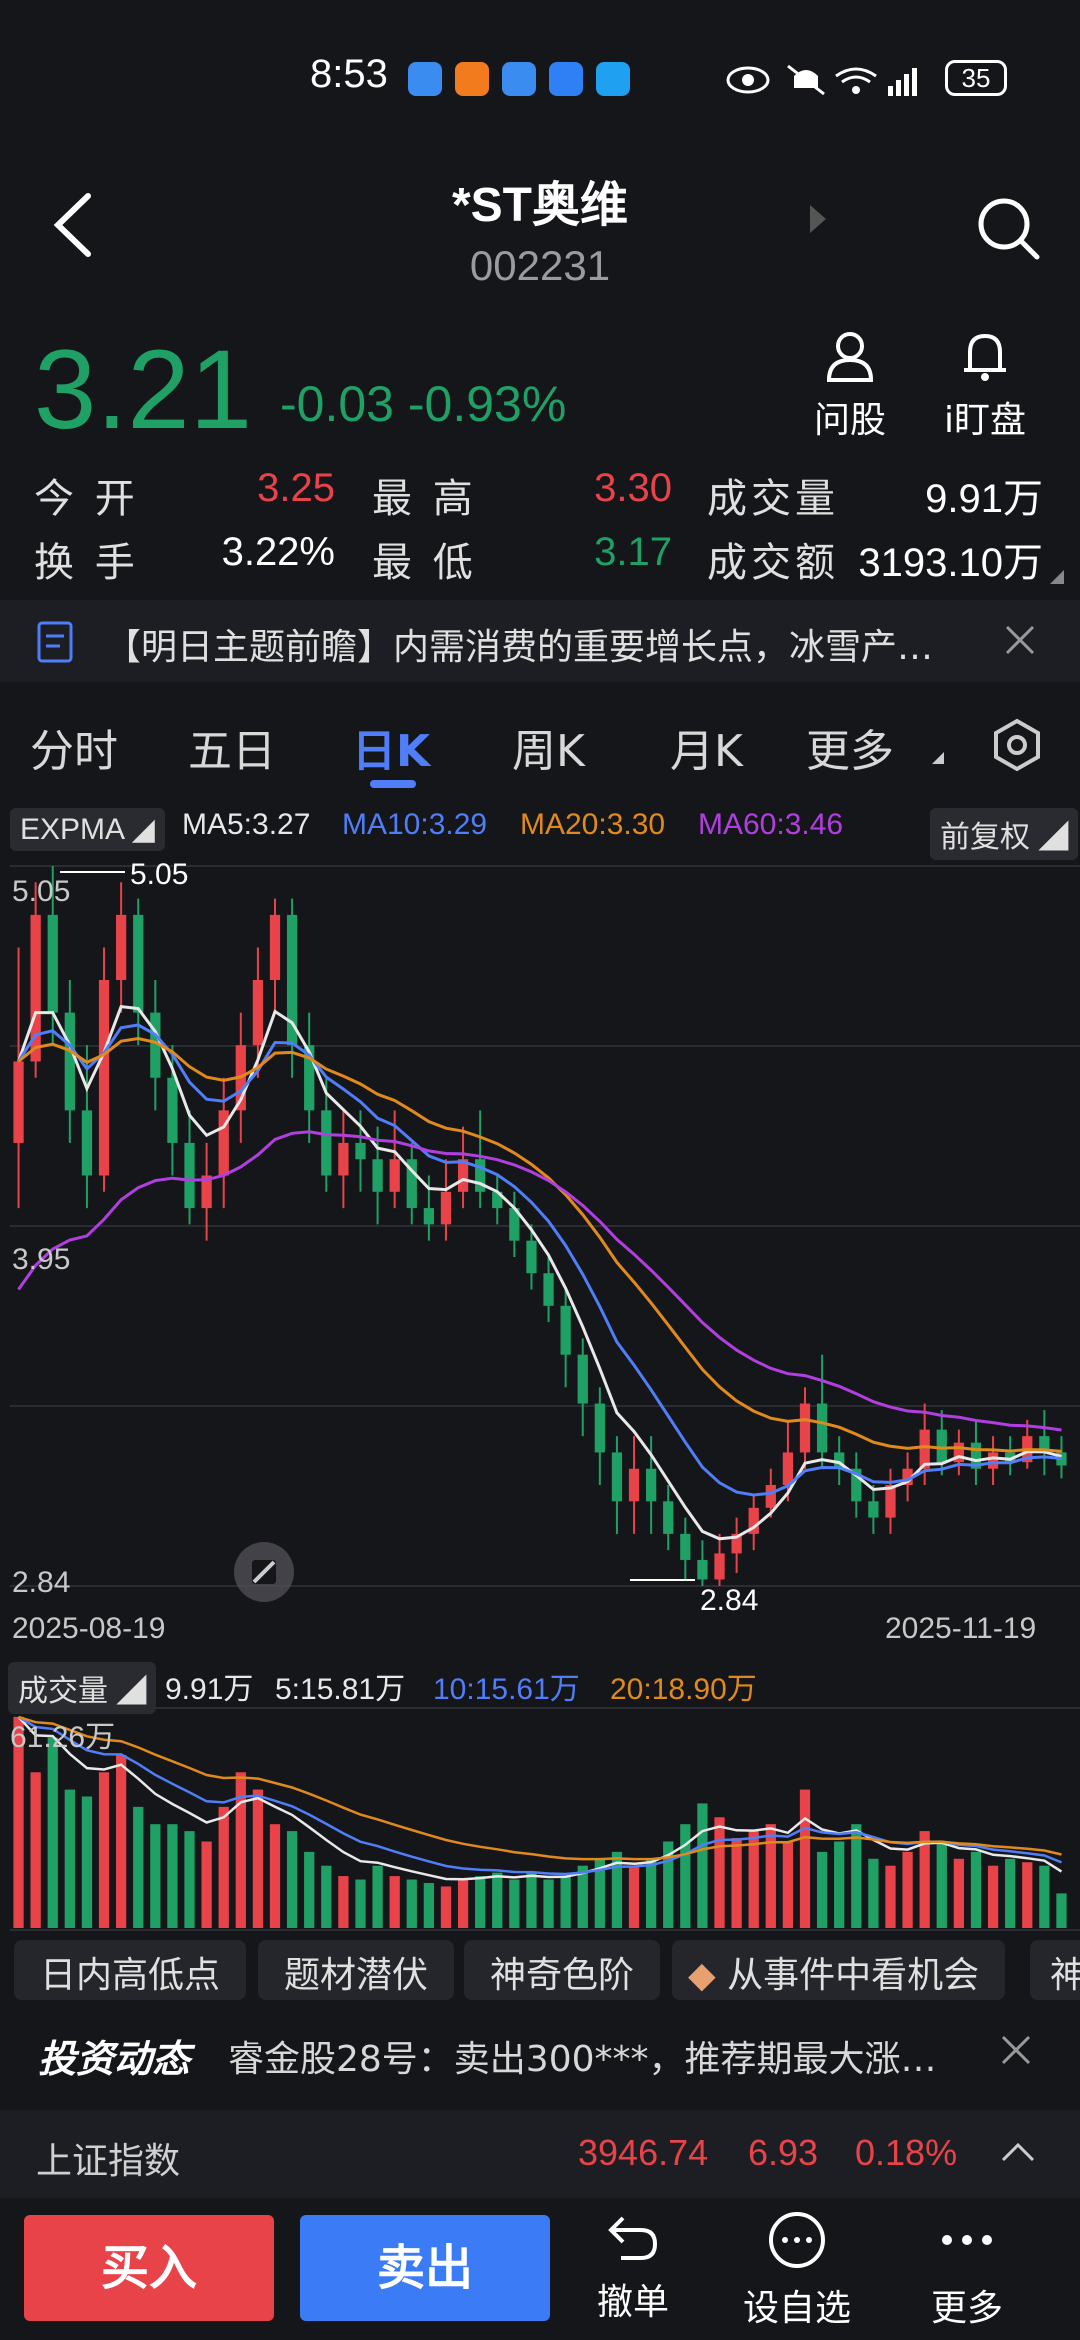 The width and height of the screenshot is (1080, 2340). What do you see at coordinates (114, 2059) in the screenshot?
I see `feed-brand: 投资动态` at bounding box center [114, 2059].